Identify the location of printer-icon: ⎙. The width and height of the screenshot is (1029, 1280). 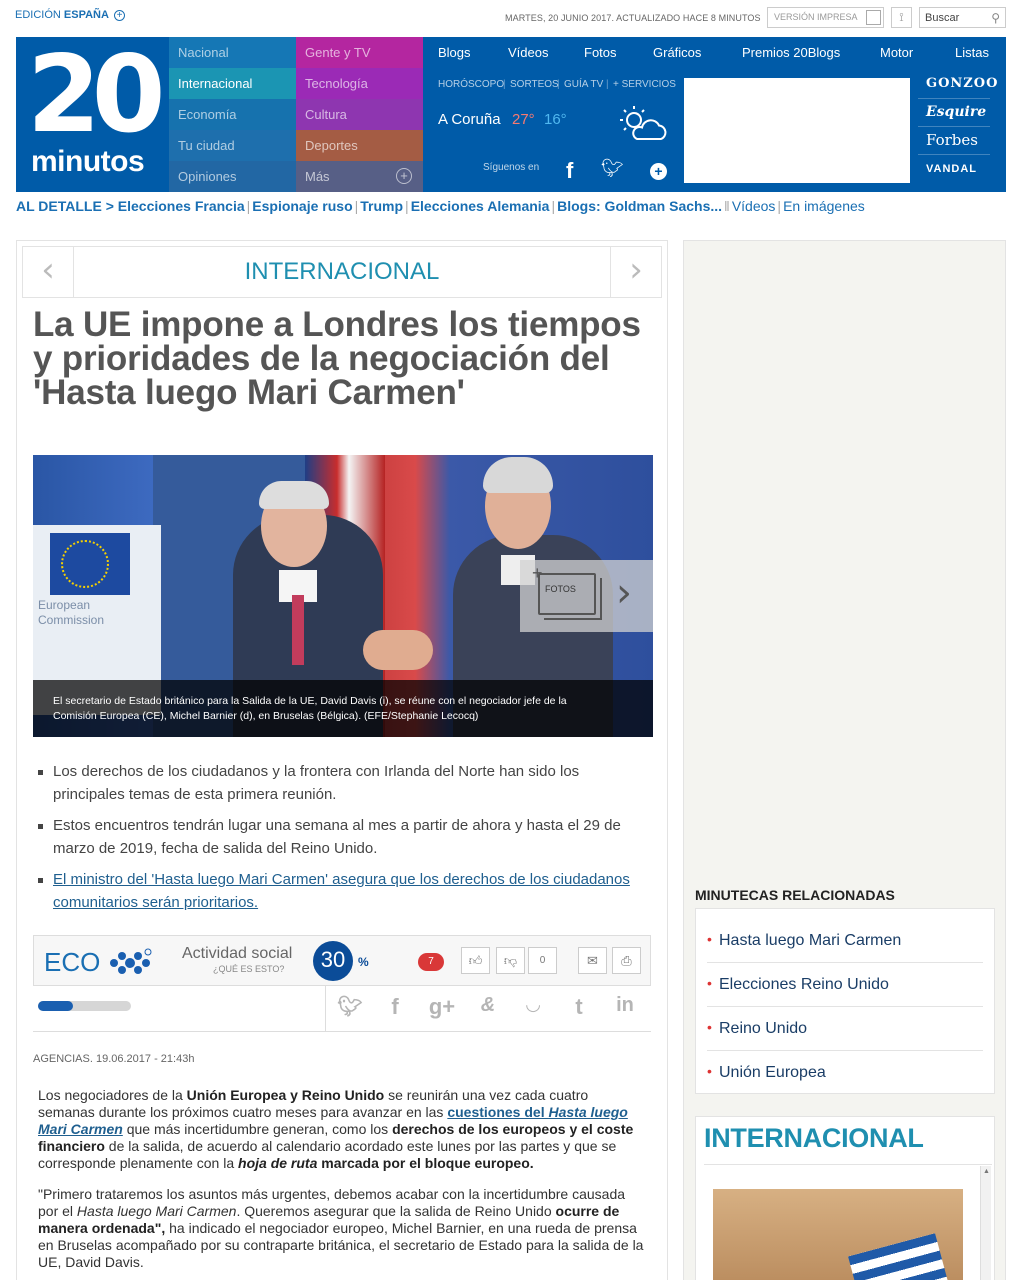
(626, 960).